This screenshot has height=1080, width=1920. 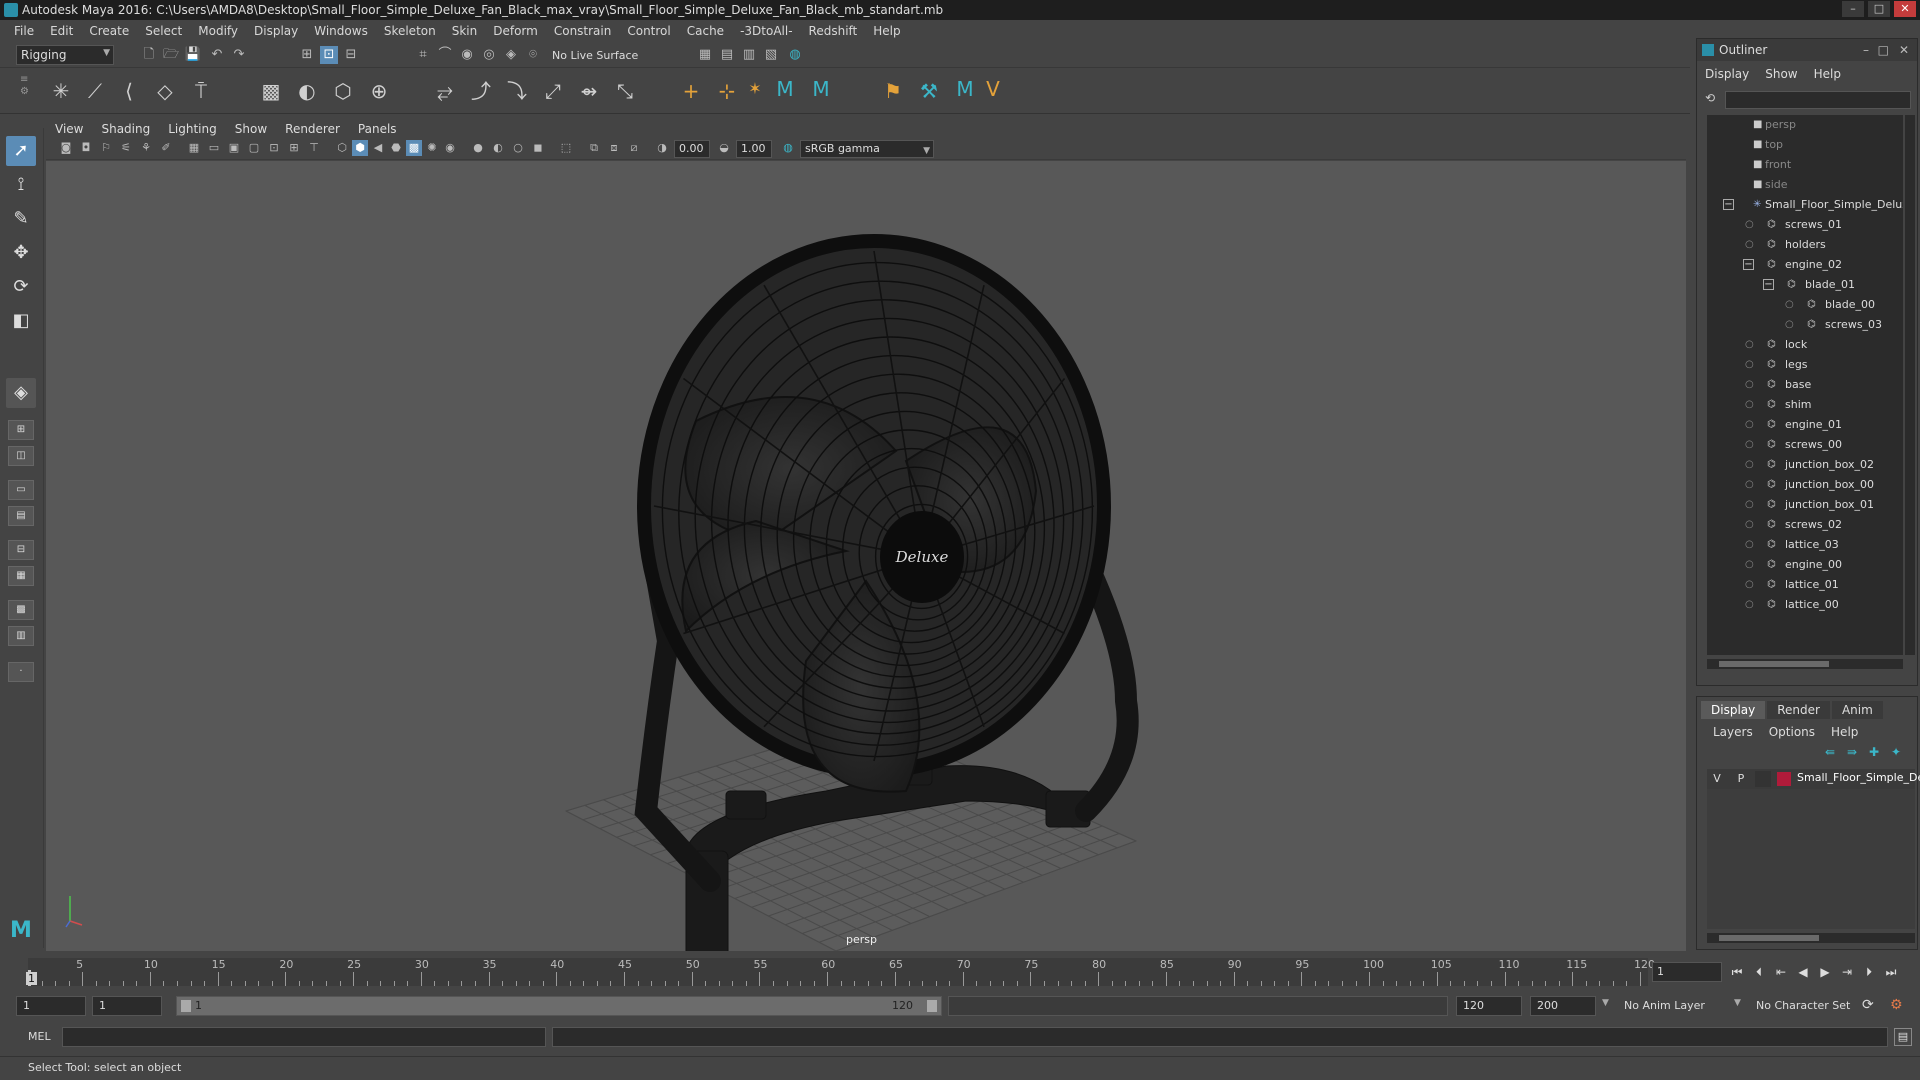 What do you see at coordinates (886, 31) in the screenshot?
I see `menu-help: Help` at bounding box center [886, 31].